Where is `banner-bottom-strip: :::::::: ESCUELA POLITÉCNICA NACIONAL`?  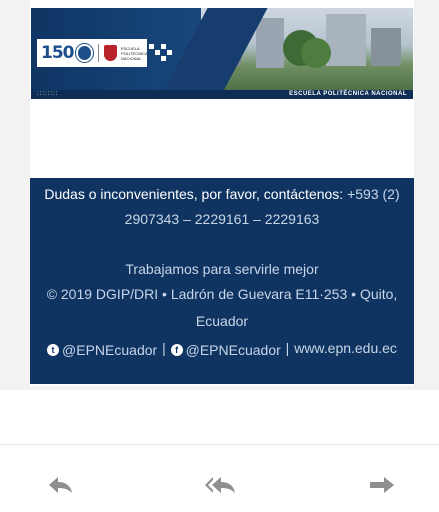 banner-bottom-strip: :::::::: ESCUELA POLITÉCNICA NACIONAL is located at coordinates (222, 94).